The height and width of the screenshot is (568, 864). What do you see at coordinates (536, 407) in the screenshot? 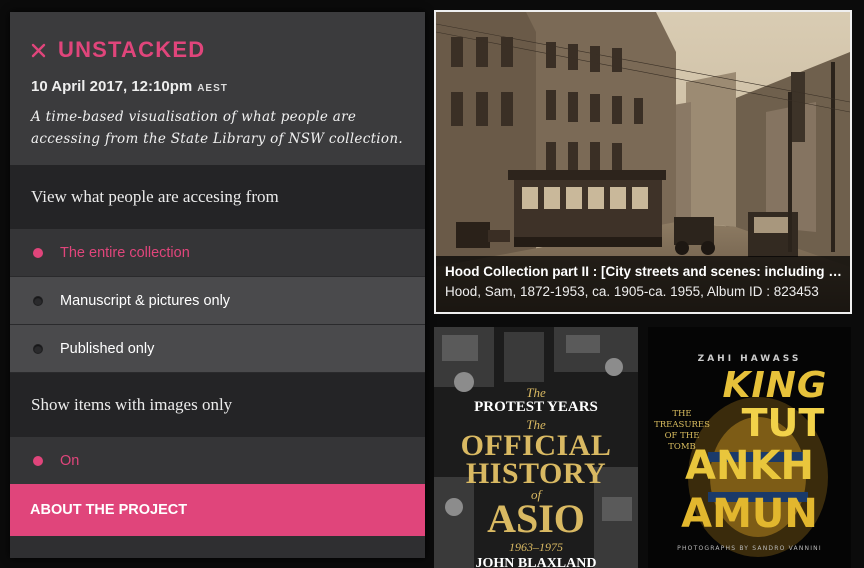
I see `book-line-2: PROTEST YEARS` at bounding box center [536, 407].